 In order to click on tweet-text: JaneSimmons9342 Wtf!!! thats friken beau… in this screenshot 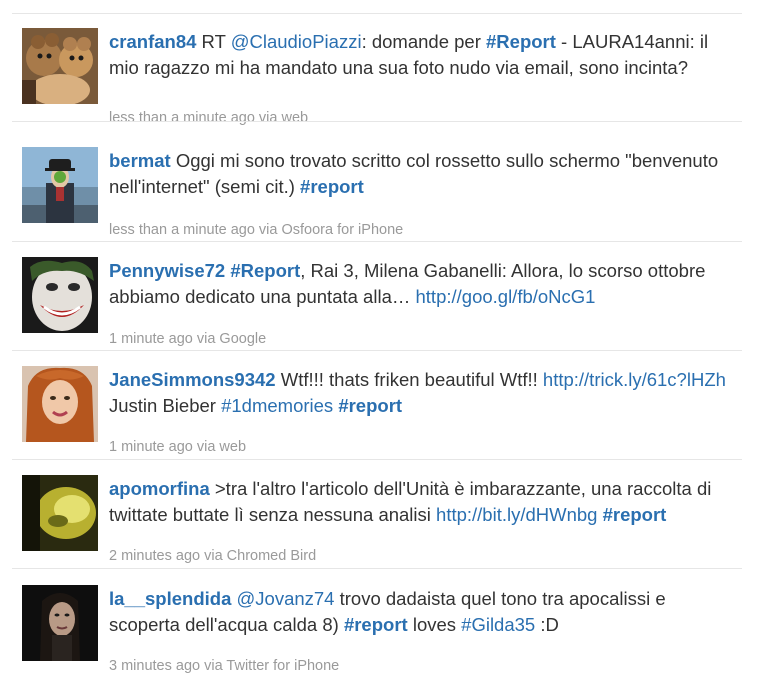, I will do `click(424, 393)`.